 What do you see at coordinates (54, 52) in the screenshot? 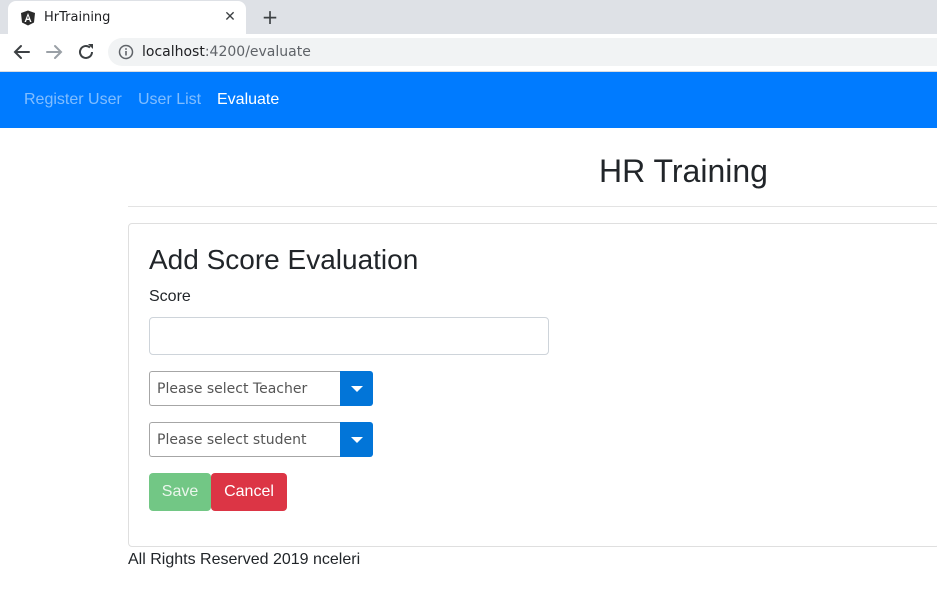
I see `forward-icon` at bounding box center [54, 52].